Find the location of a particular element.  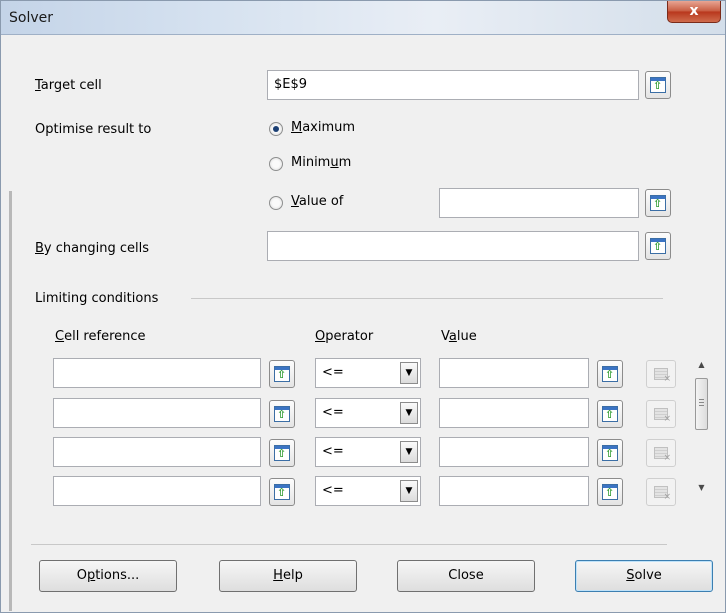

condition-4-cell-shrink-button is located at coordinates (282, 492).